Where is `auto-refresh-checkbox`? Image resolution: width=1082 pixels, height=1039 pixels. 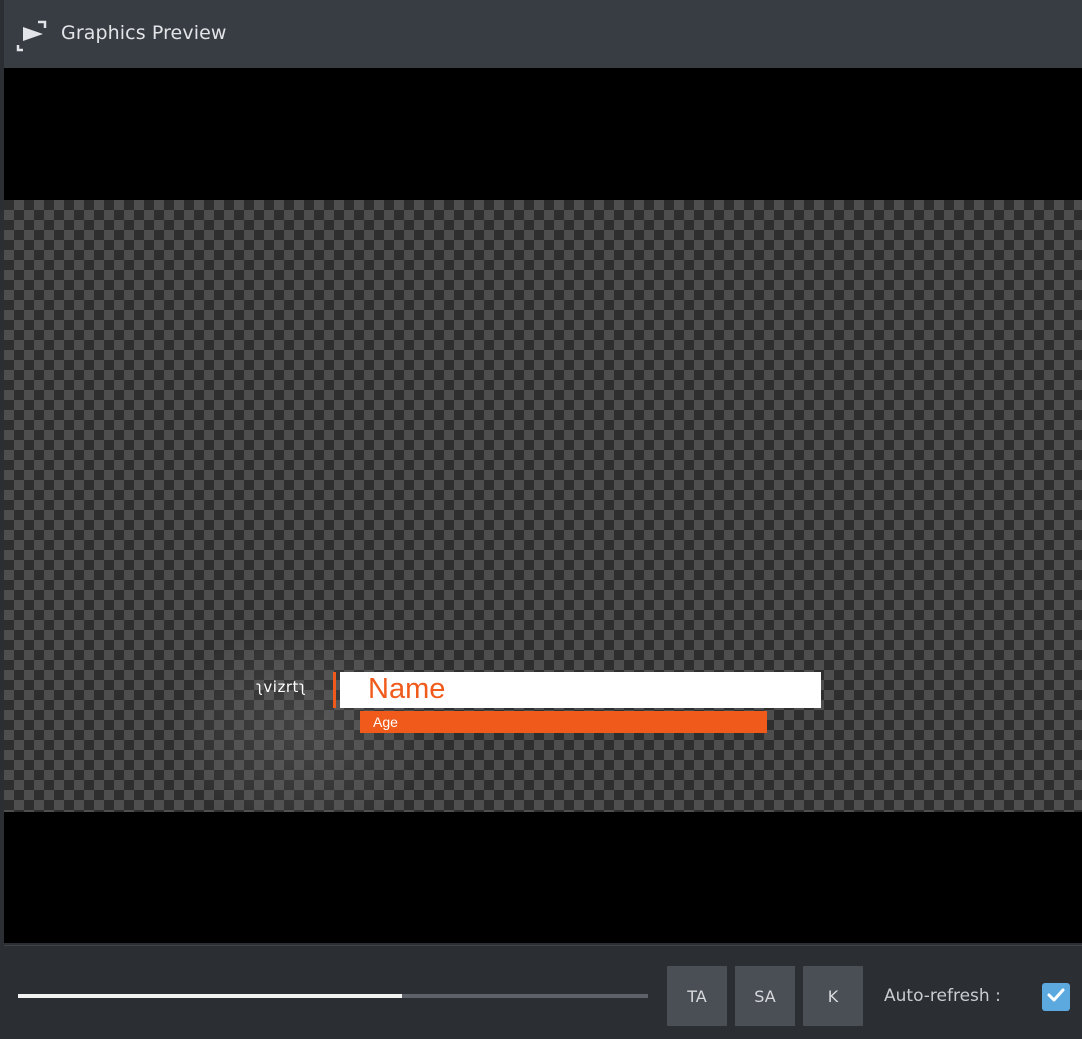 auto-refresh-checkbox is located at coordinates (1056, 997).